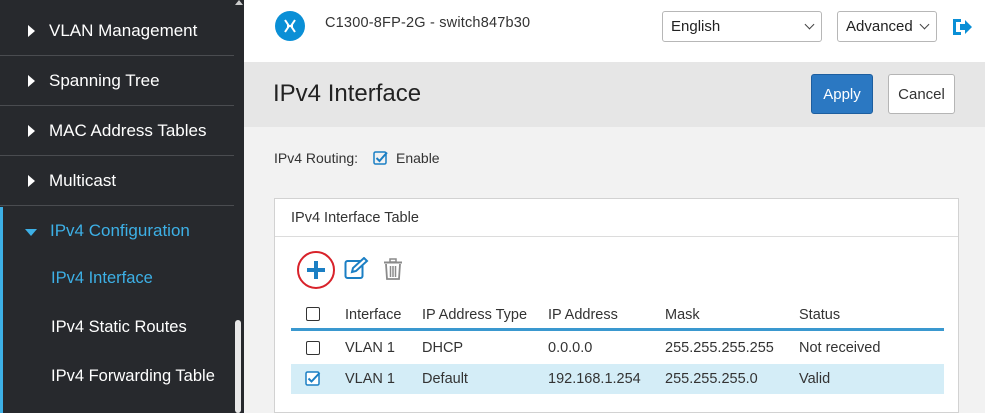 The width and height of the screenshot is (985, 413). I want to click on plus-icon, so click(316, 270).